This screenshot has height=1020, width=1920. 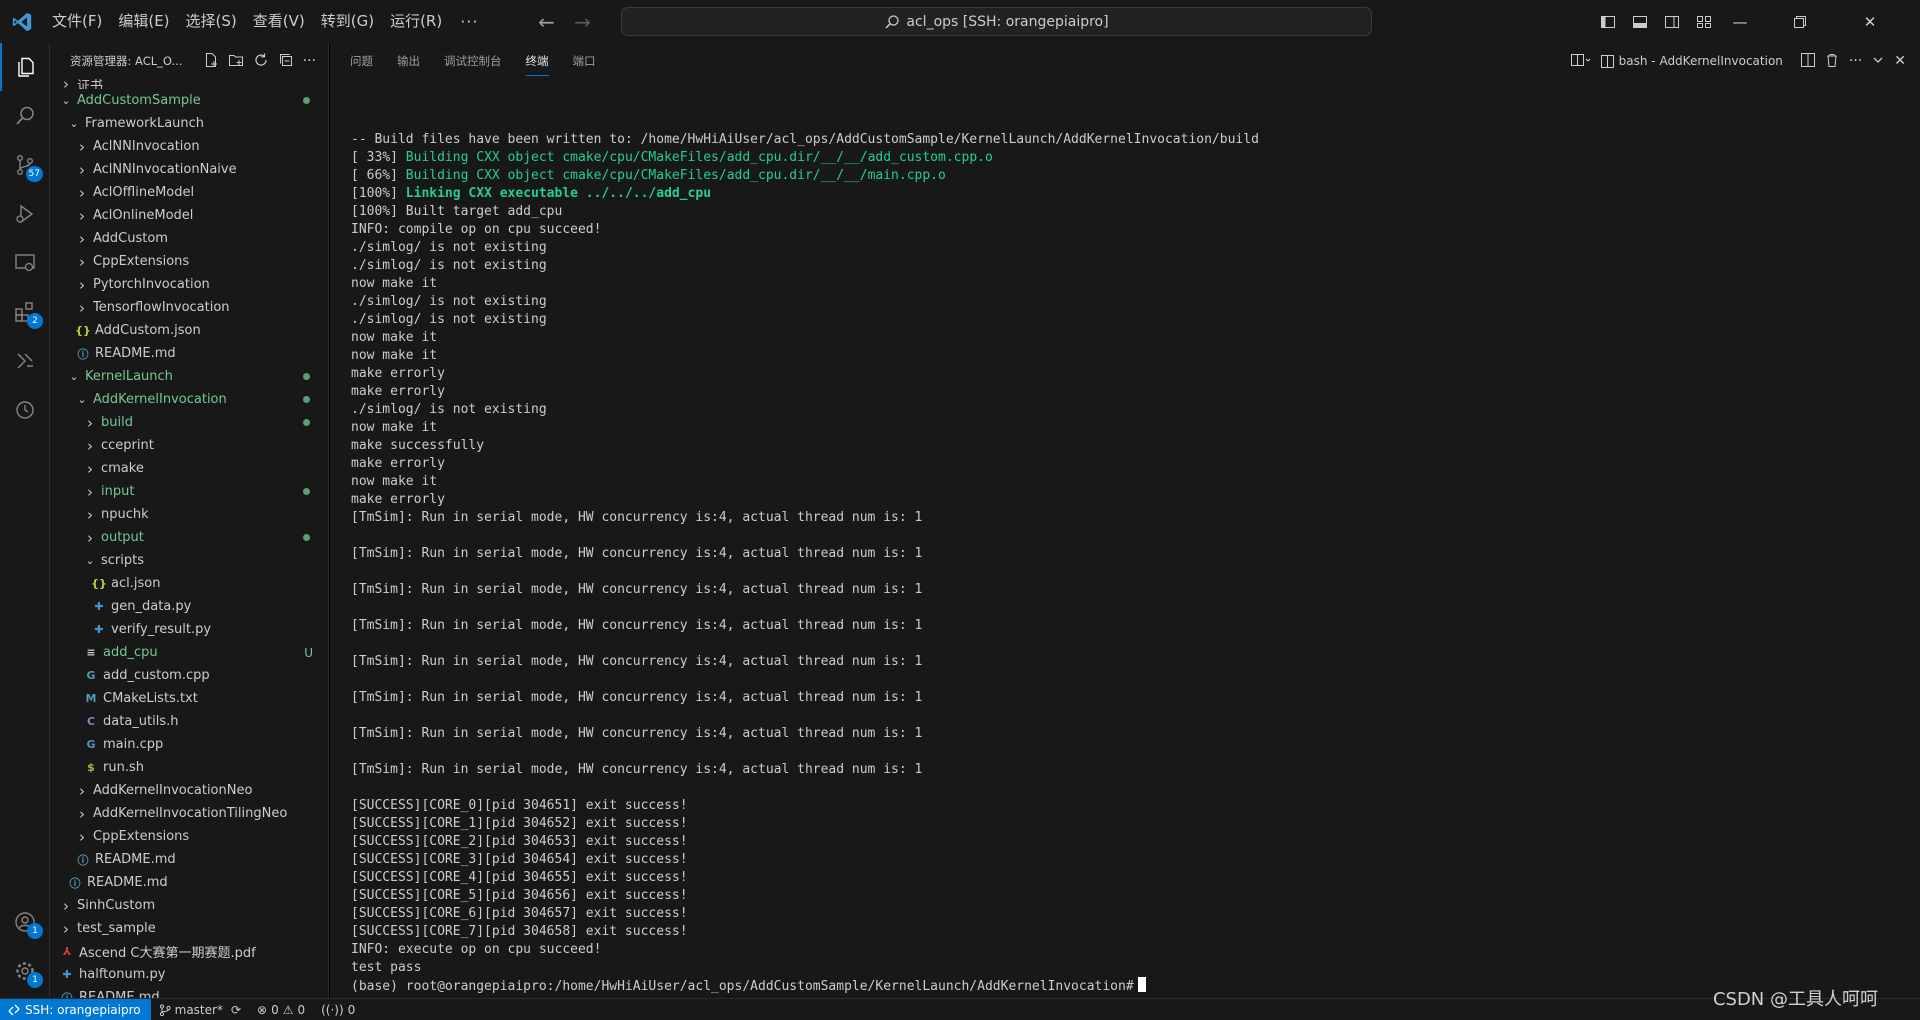 I want to click on explorer-icon, so click(x=25, y=67).